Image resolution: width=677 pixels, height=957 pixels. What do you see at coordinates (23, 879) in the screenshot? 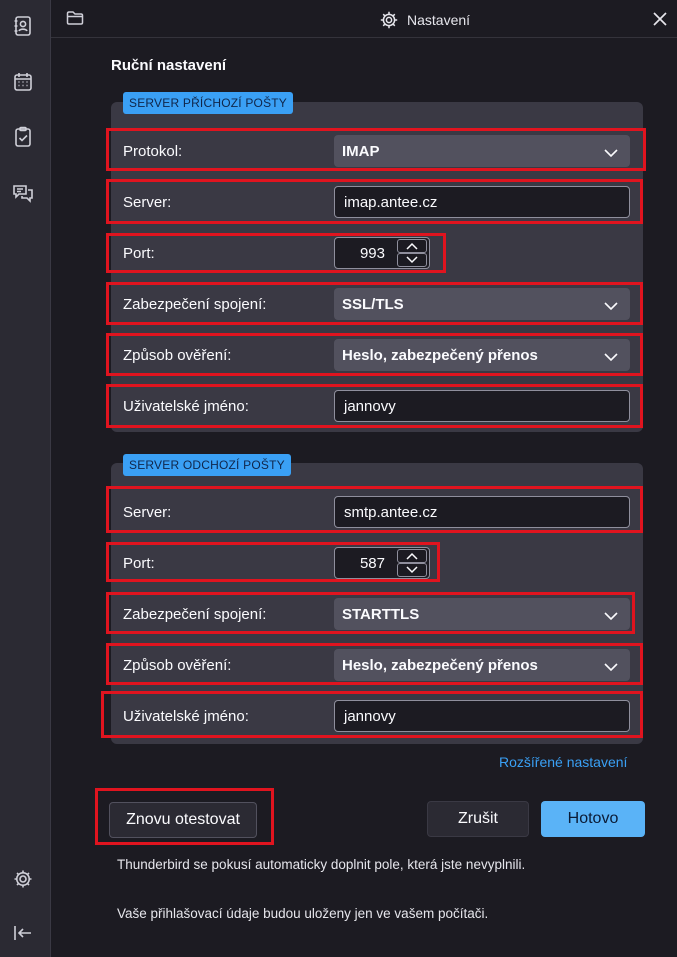
I see `settings-icon` at bounding box center [23, 879].